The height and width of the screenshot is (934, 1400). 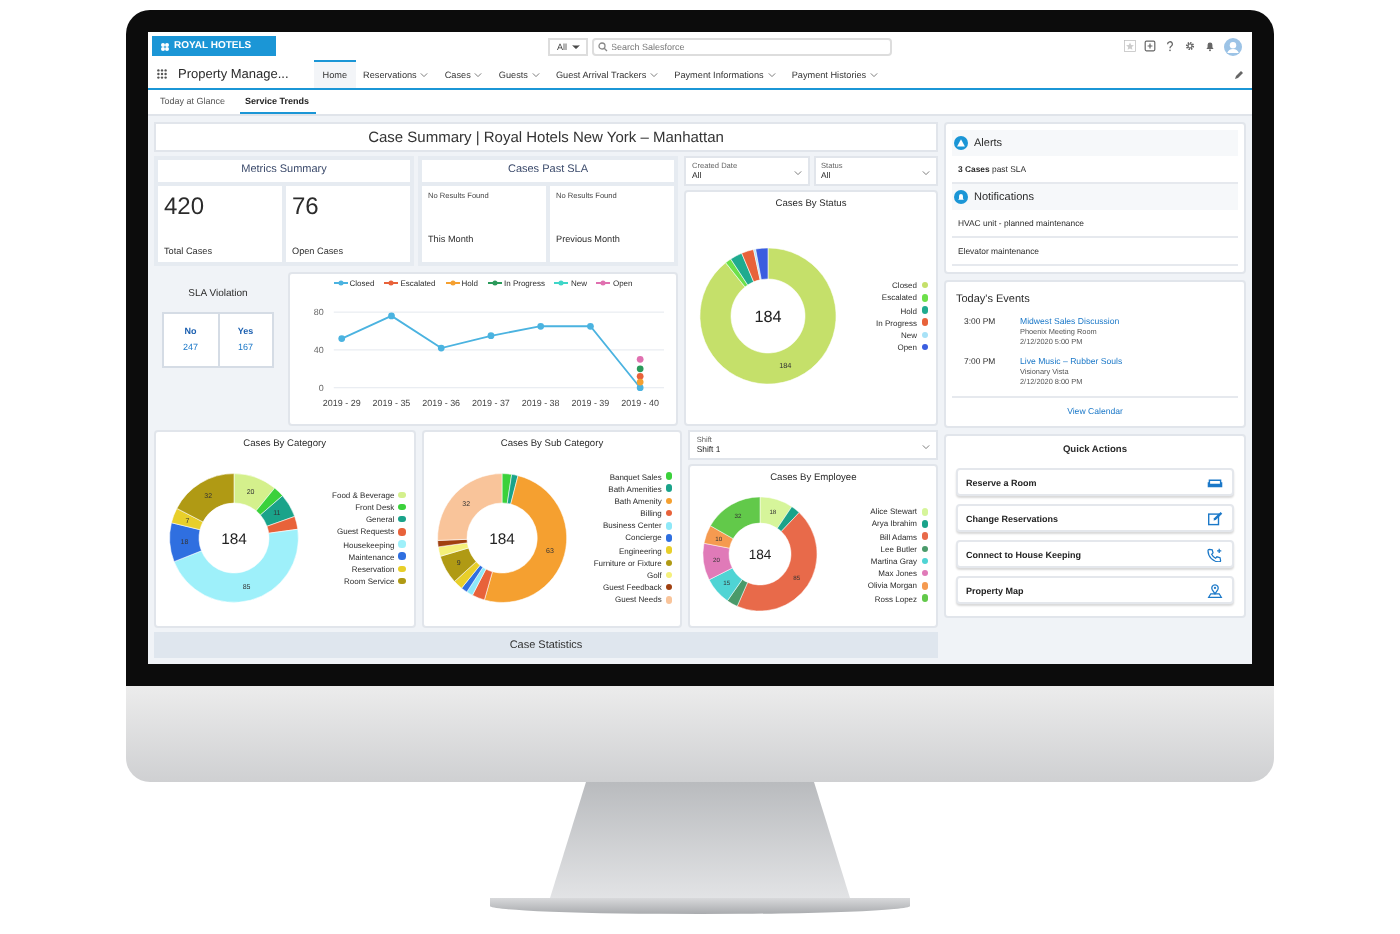 I want to click on phone-icon, so click(x=1215, y=554).